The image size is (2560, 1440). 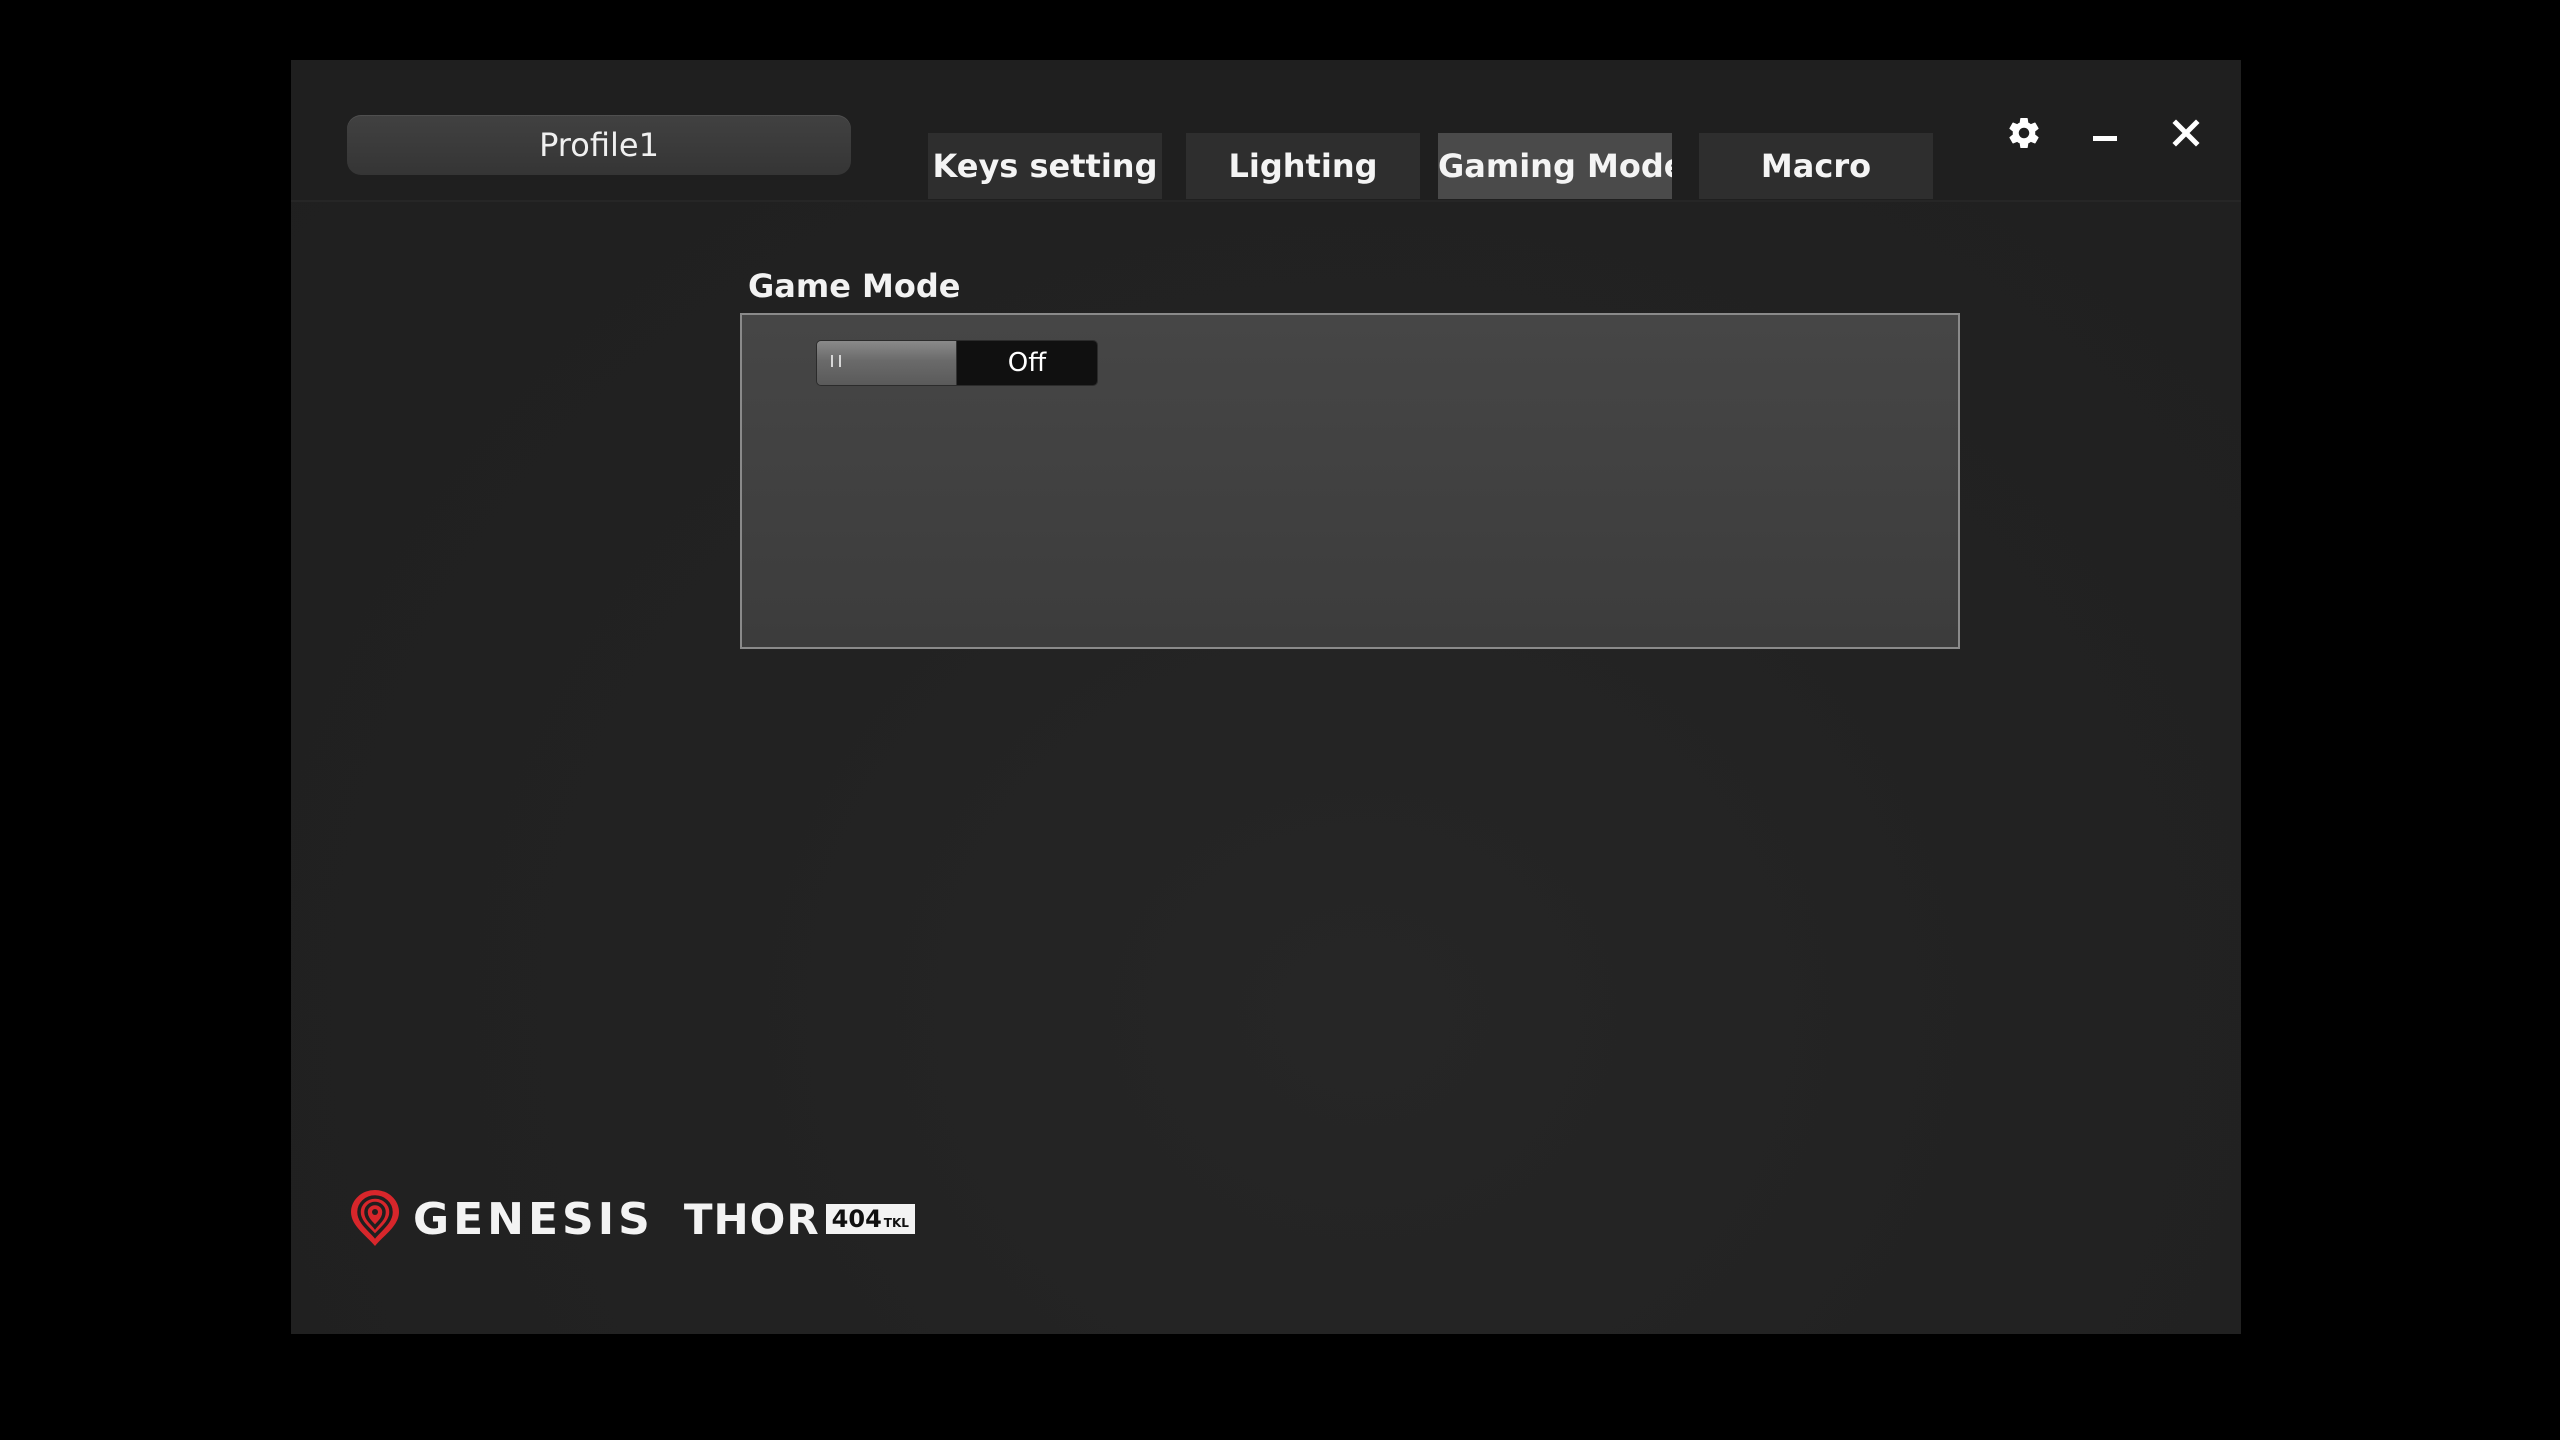 I want to click on model-suffix: TKL, so click(x=896, y=1223).